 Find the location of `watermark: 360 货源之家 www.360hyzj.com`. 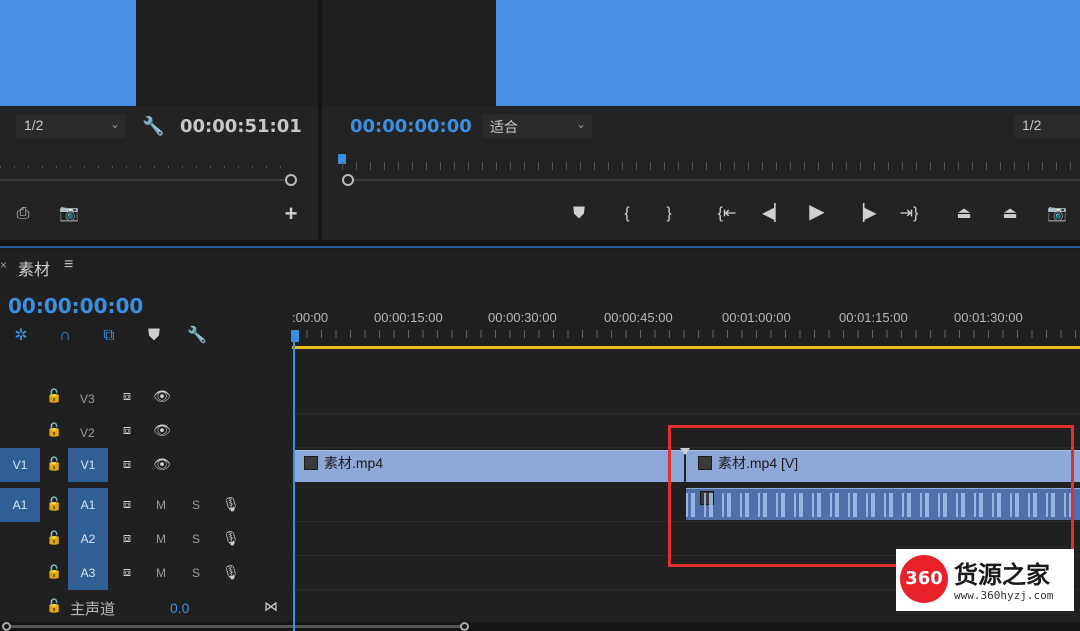

watermark: 360 货源之家 www.360hyzj.com is located at coordinates (985, 580).